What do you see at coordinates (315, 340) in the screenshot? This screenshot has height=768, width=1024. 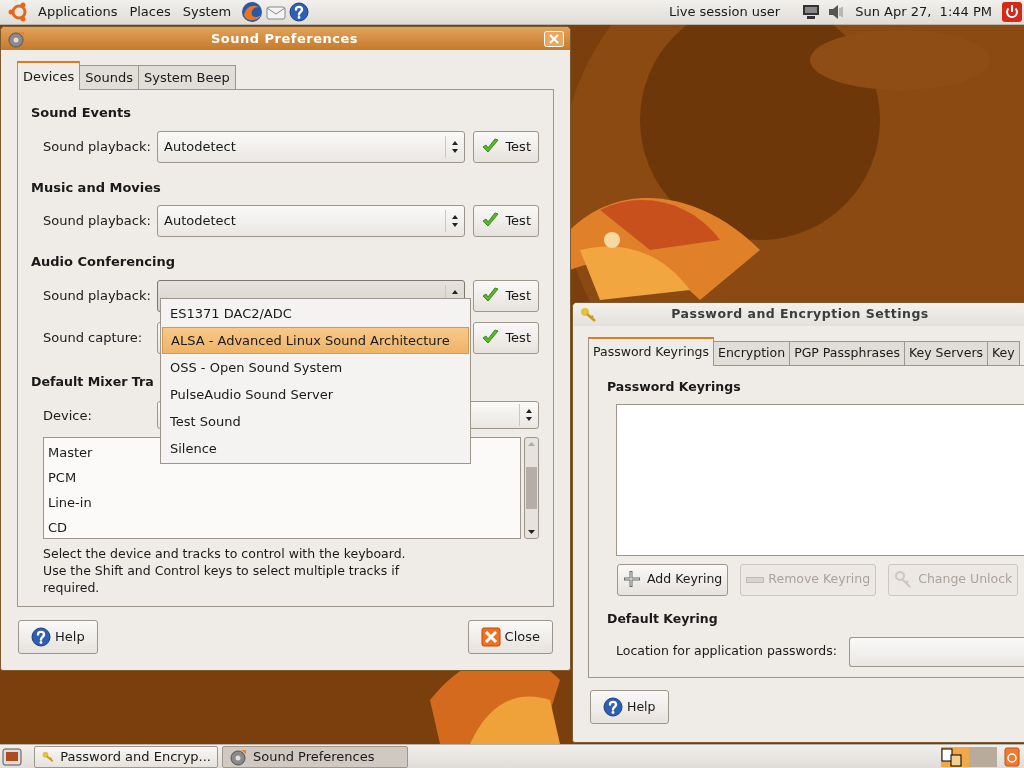 I see `menu-item: ALSA - Advanced Linux Sound Architecture` at bounding box center [315, 340].